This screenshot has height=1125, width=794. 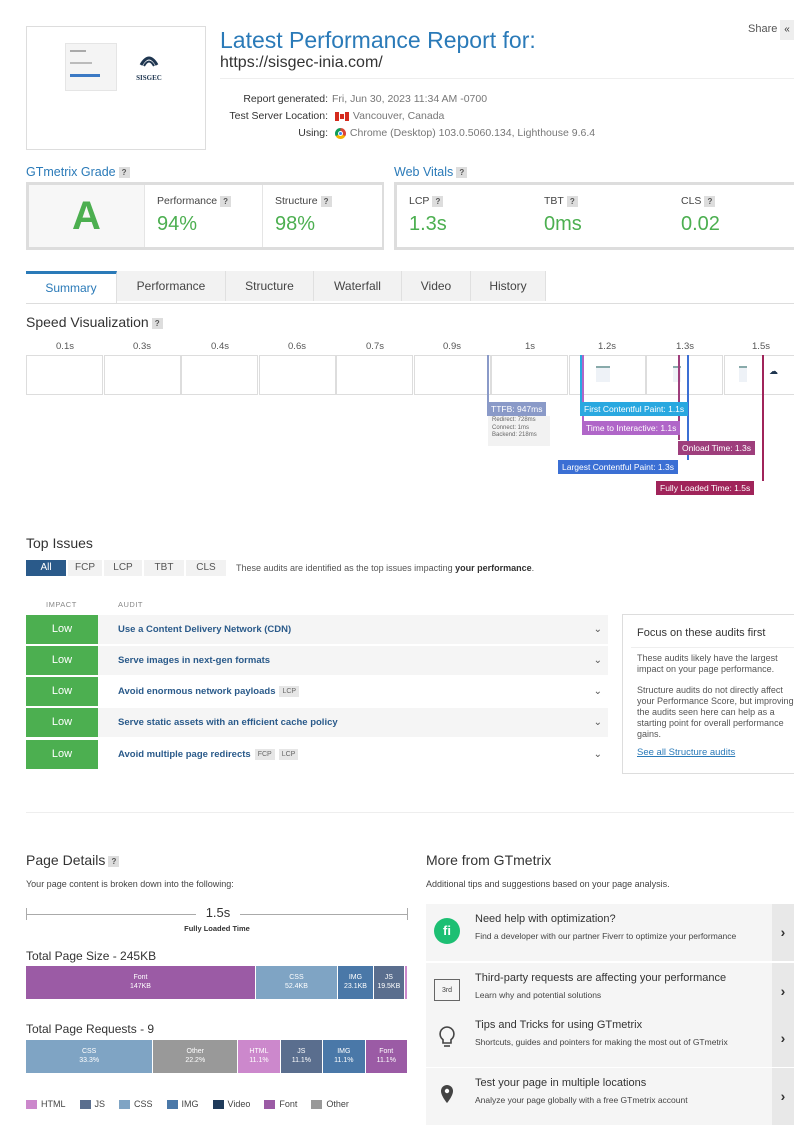 I want to click on bar-segment: Font 11.1%, so click(x=386, y=1056).